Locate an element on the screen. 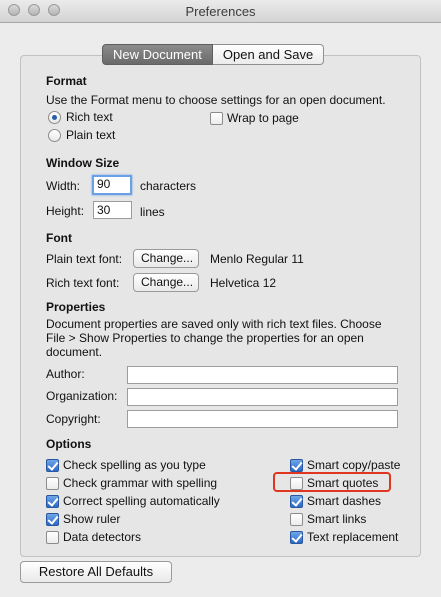 This screenshot has width=441, height=597. rich-text-label: Rich text is located at coordinates (89, 117).